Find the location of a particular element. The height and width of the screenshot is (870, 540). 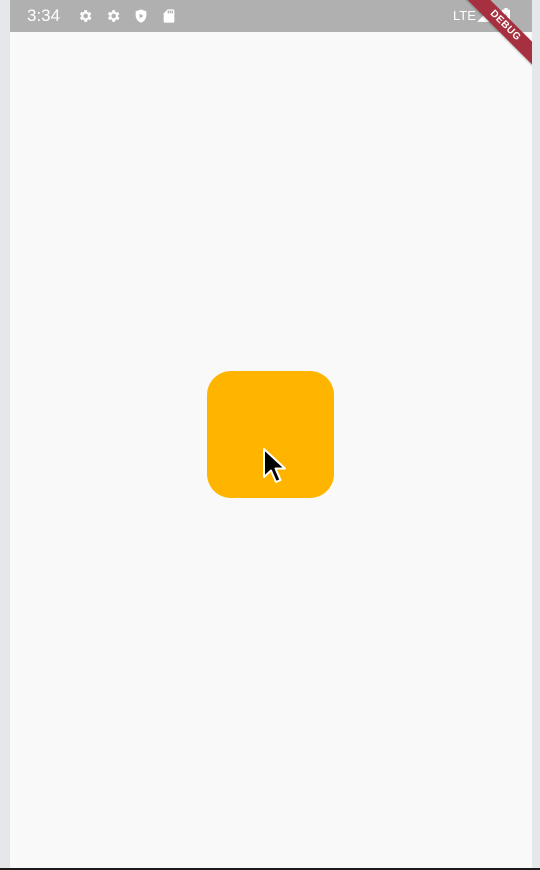

arrow-cursor-icon is located at coordinates (275, 466).